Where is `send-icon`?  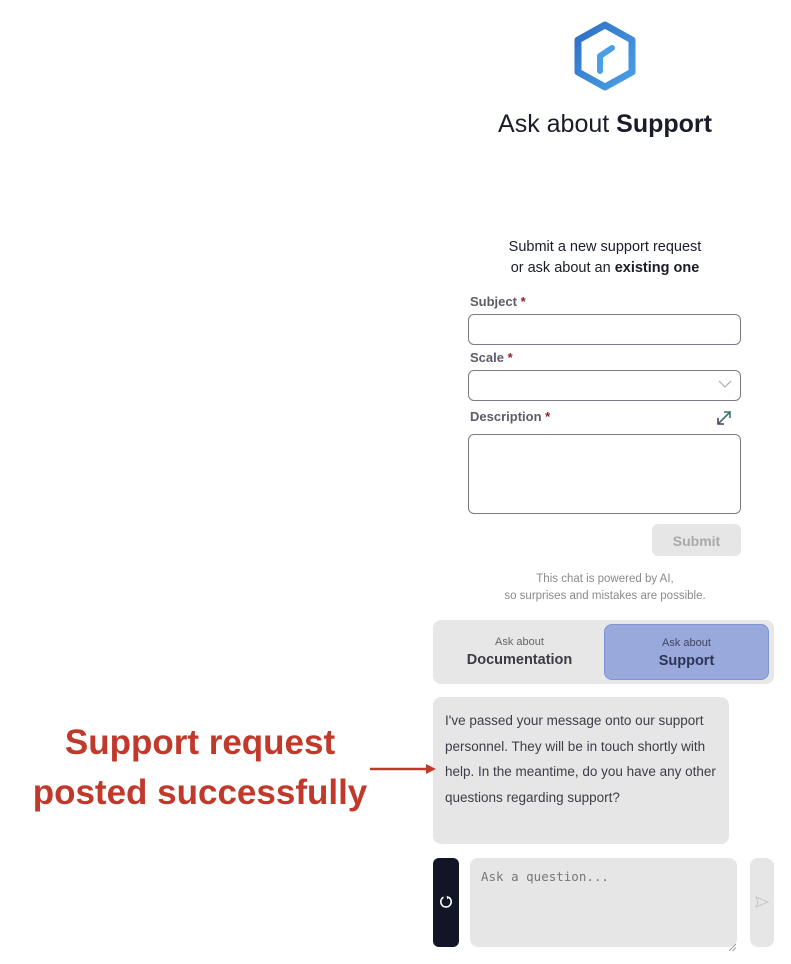
send-icon is located at coordinates (762, 902).